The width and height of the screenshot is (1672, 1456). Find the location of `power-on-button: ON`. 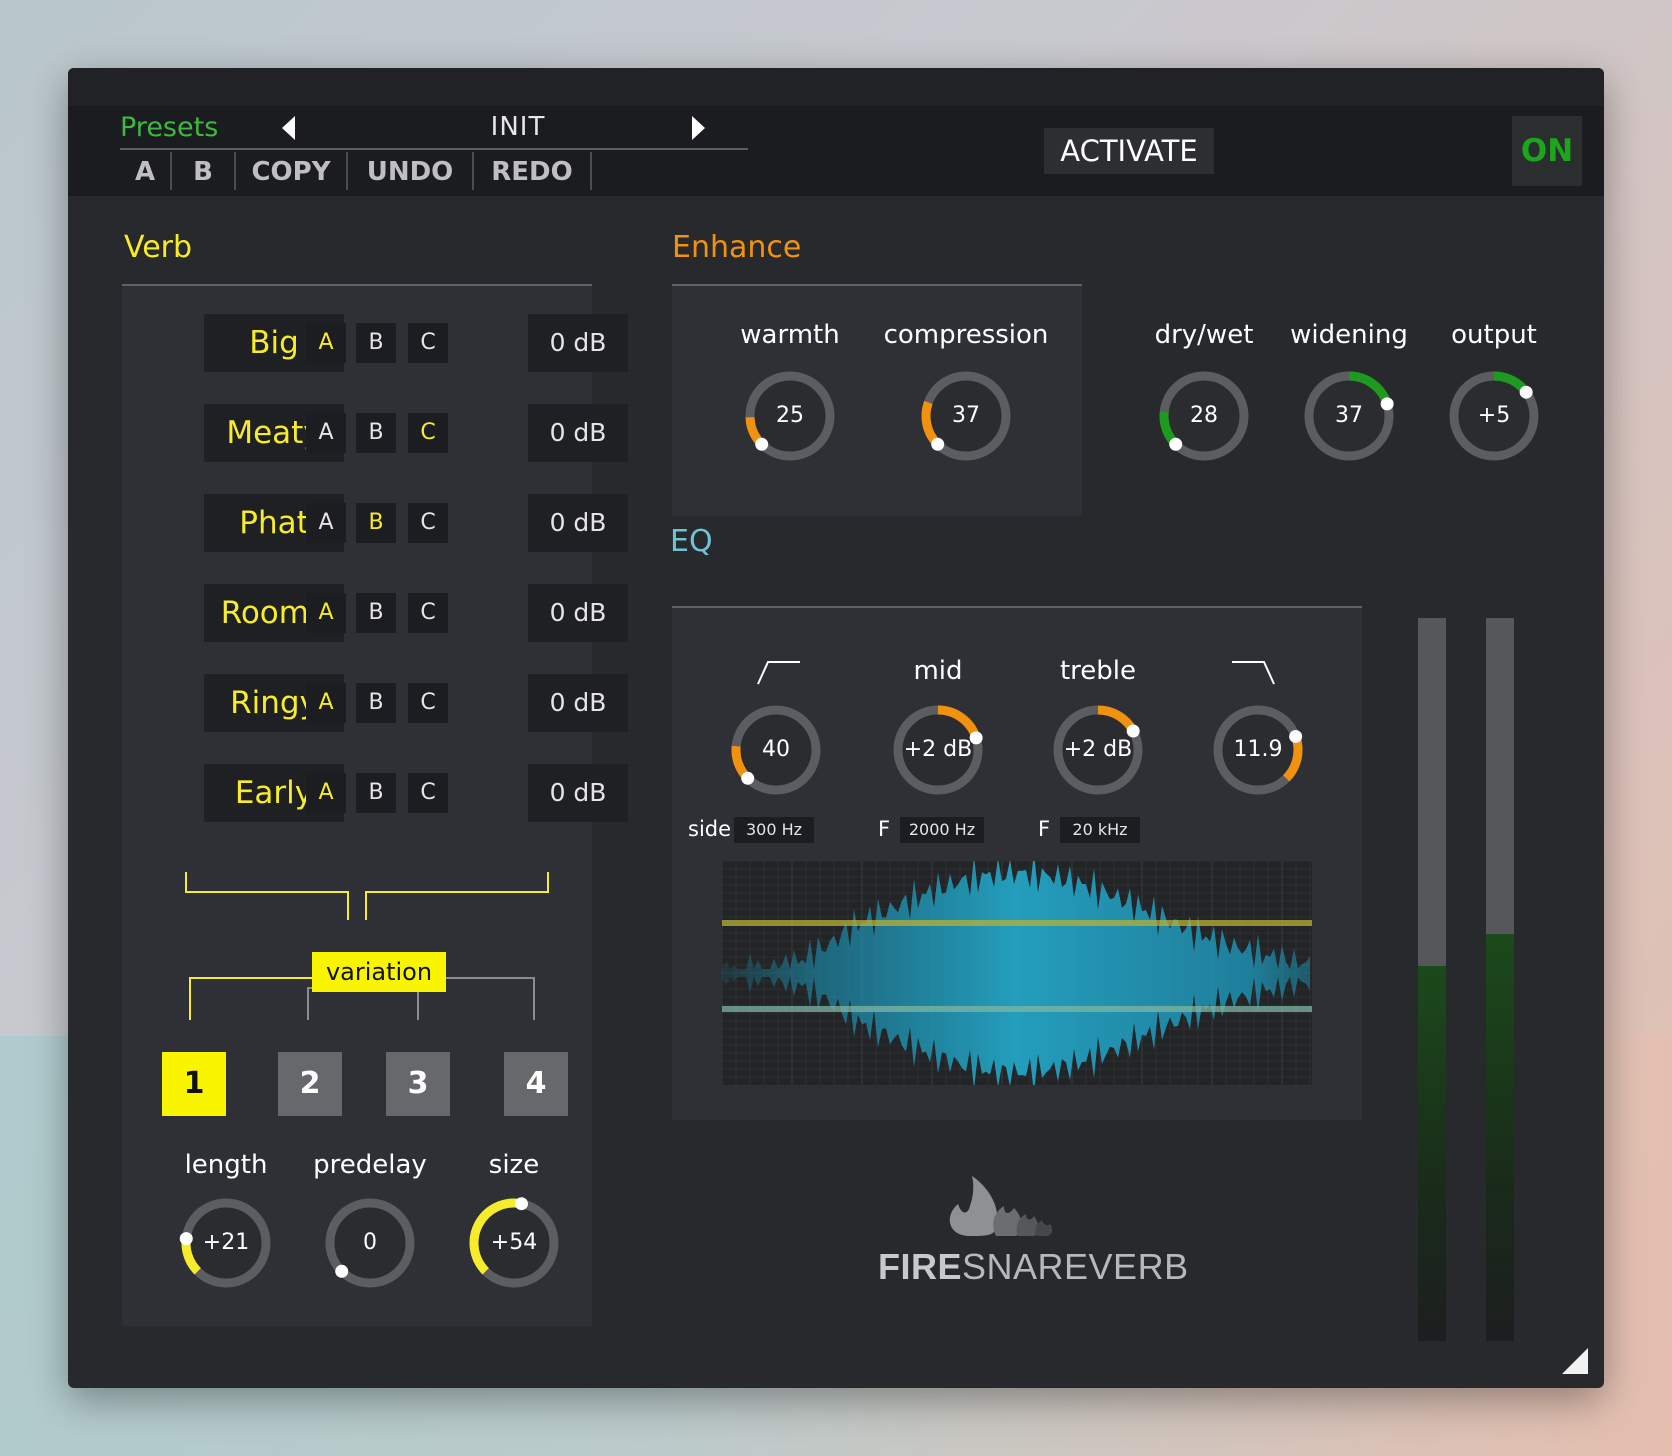

power-on-button: ON is located at coordinates (1547, 151).